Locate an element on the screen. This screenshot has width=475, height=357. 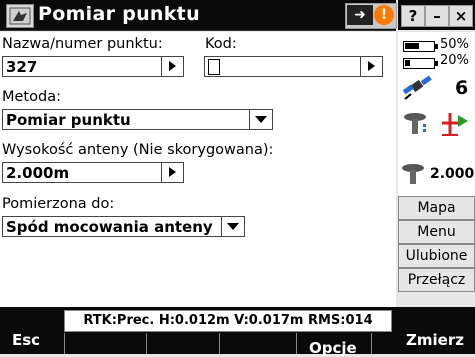
minimize-button: – is located at coordinates (437, 16).